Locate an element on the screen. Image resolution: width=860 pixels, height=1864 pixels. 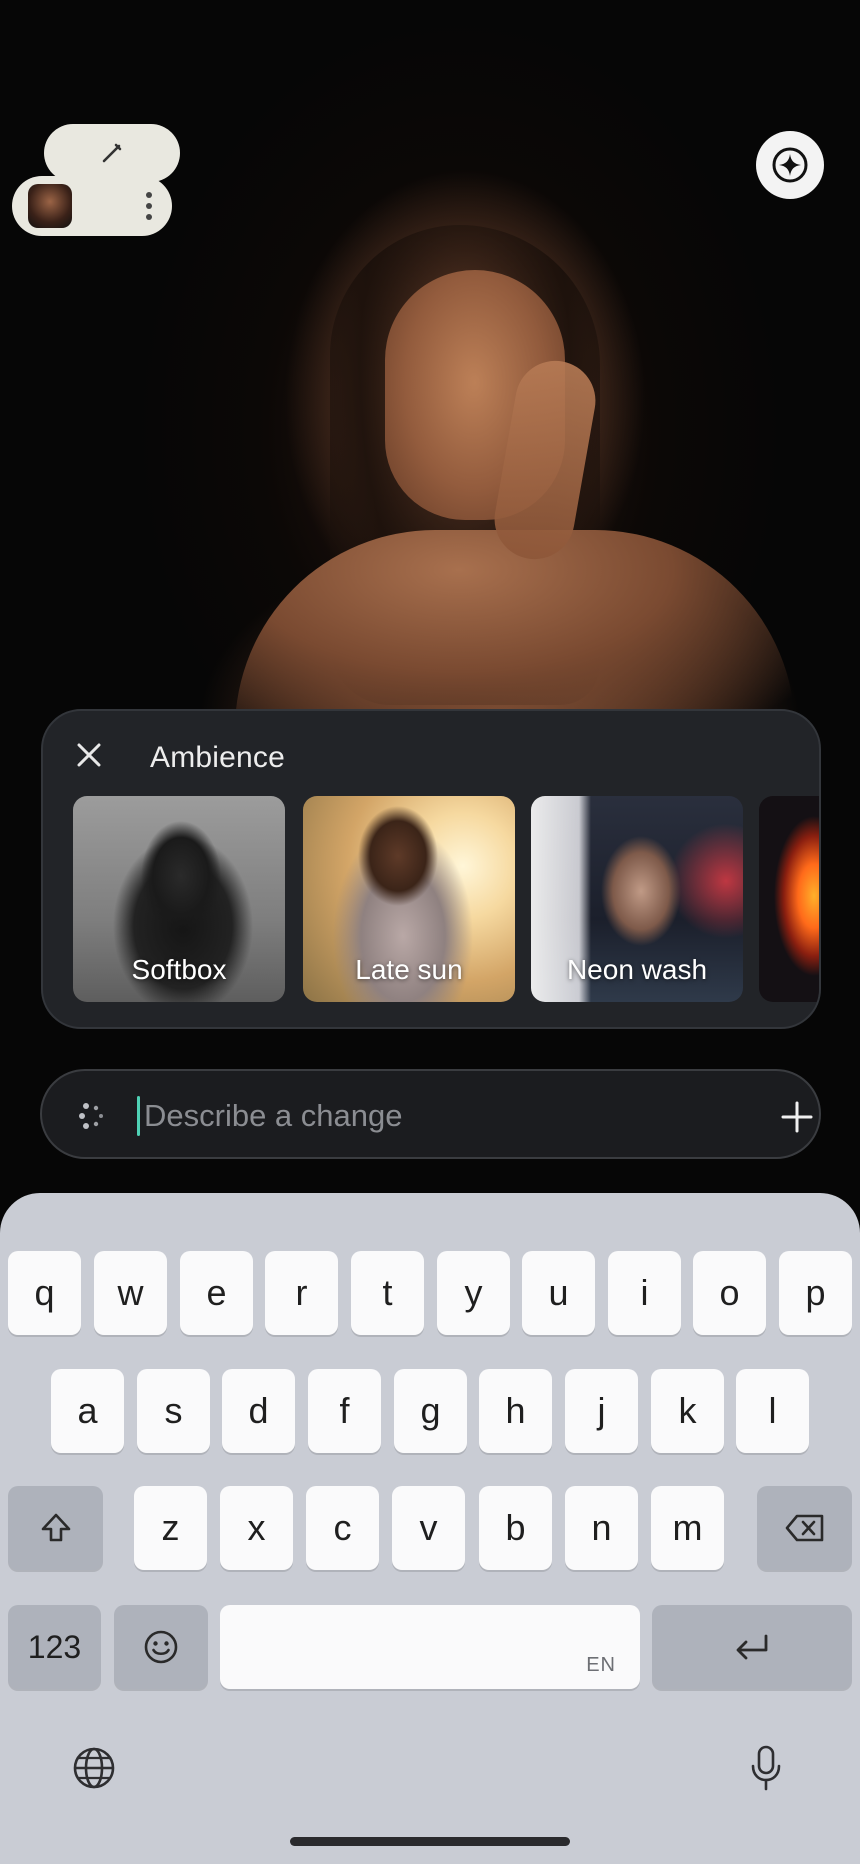
ambience-header: Ambience is located at coordinates (431, 751).